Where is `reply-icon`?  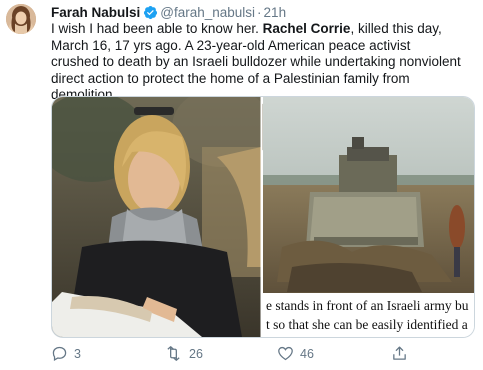
reply-icon is located at coordinates (59, 353).